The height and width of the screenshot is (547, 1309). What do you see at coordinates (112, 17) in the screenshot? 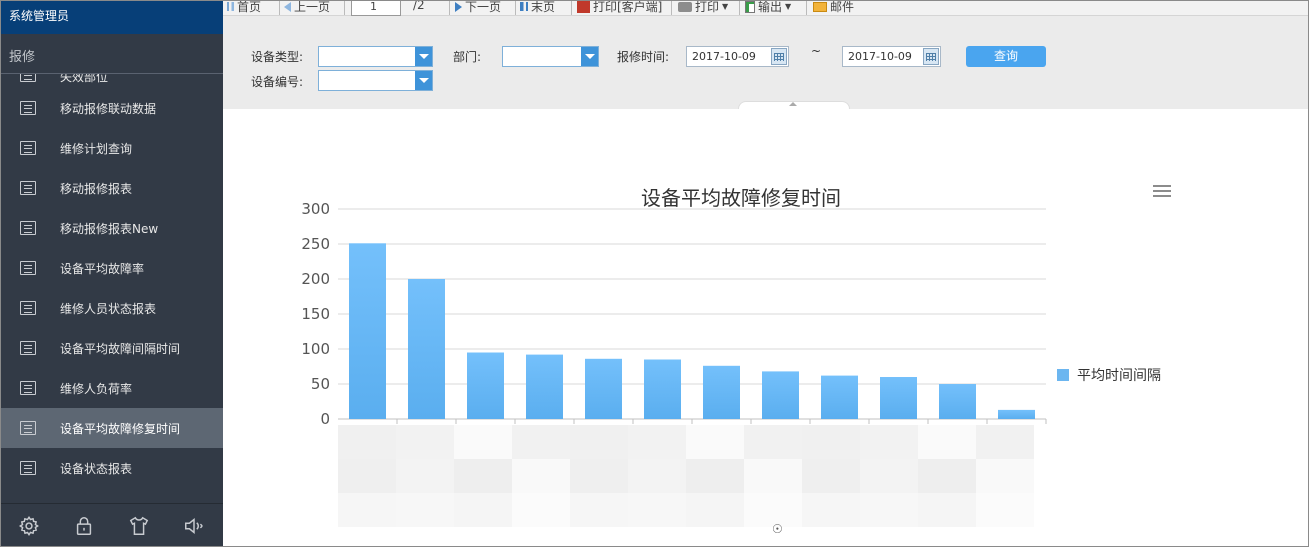
I see `user-name: 系统管理员` at bounding box center [112, 17].